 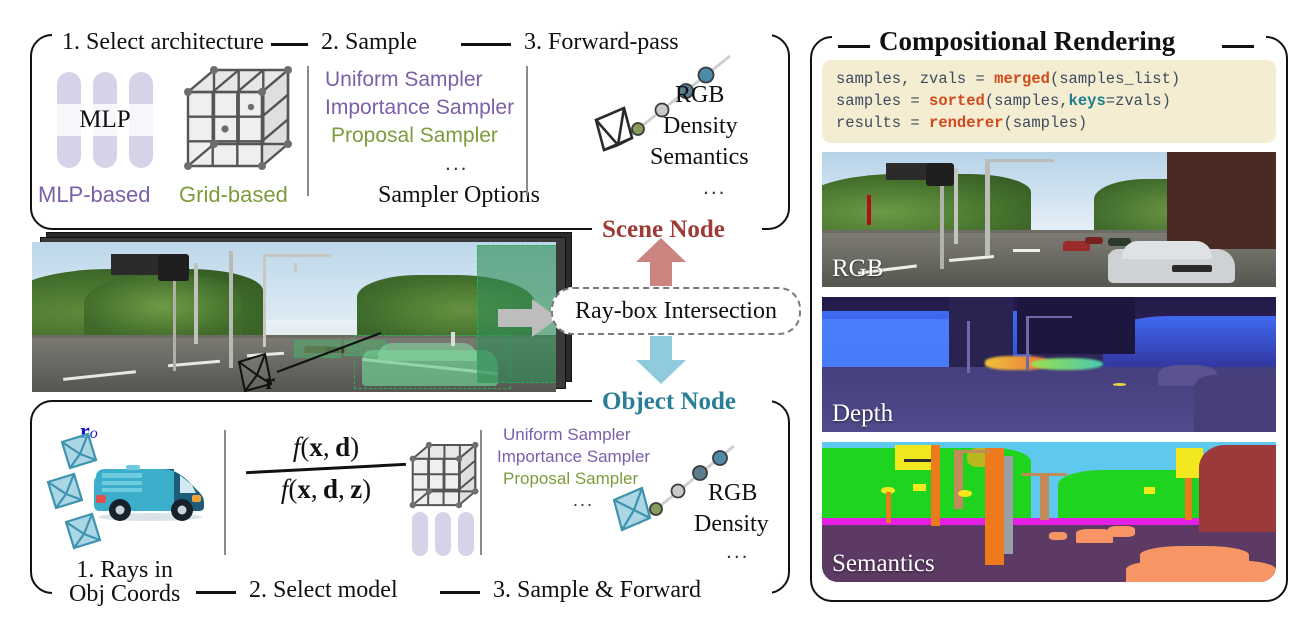 What do you see at coordinates (1049, 364) in the screenshot?
I see `render-output-depth: Depth` at bounding box center [1049, 364].